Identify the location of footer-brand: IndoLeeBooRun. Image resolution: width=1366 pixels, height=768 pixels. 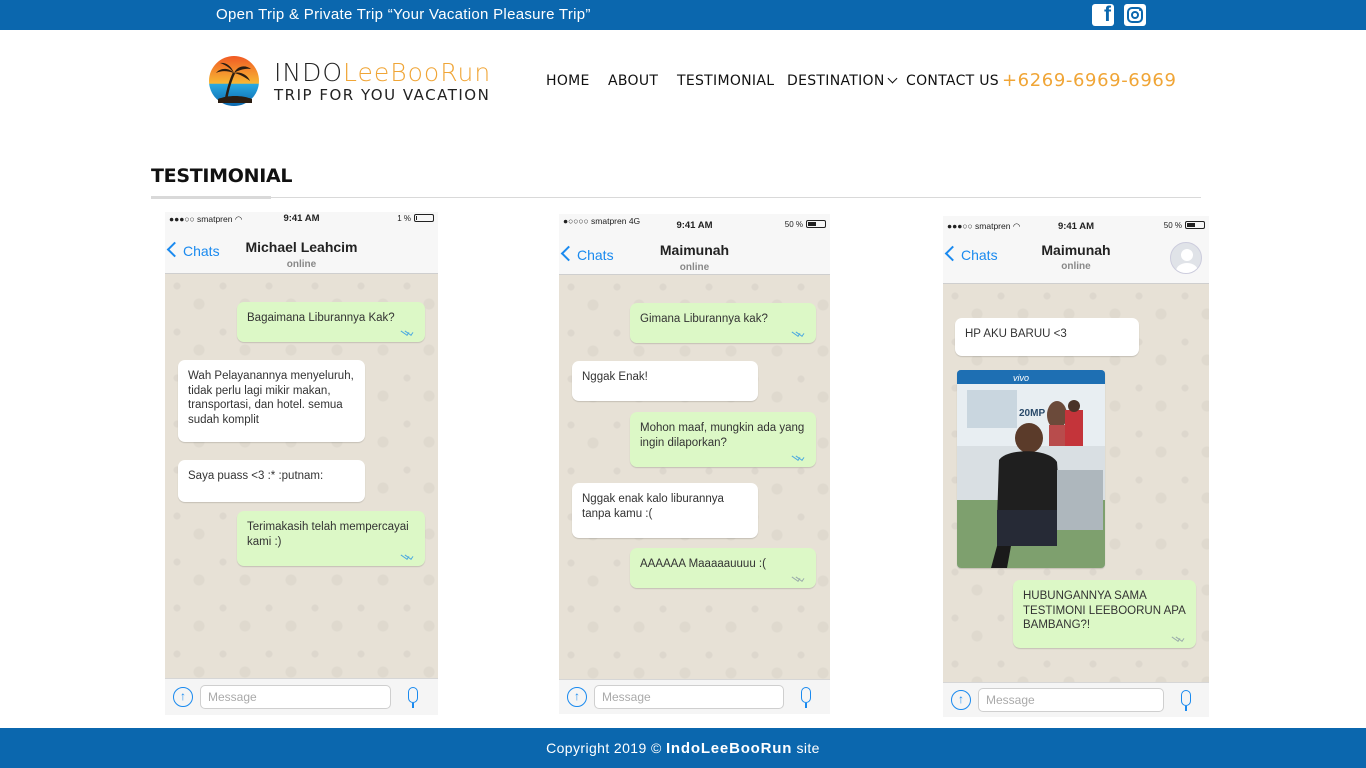
(729, 748).